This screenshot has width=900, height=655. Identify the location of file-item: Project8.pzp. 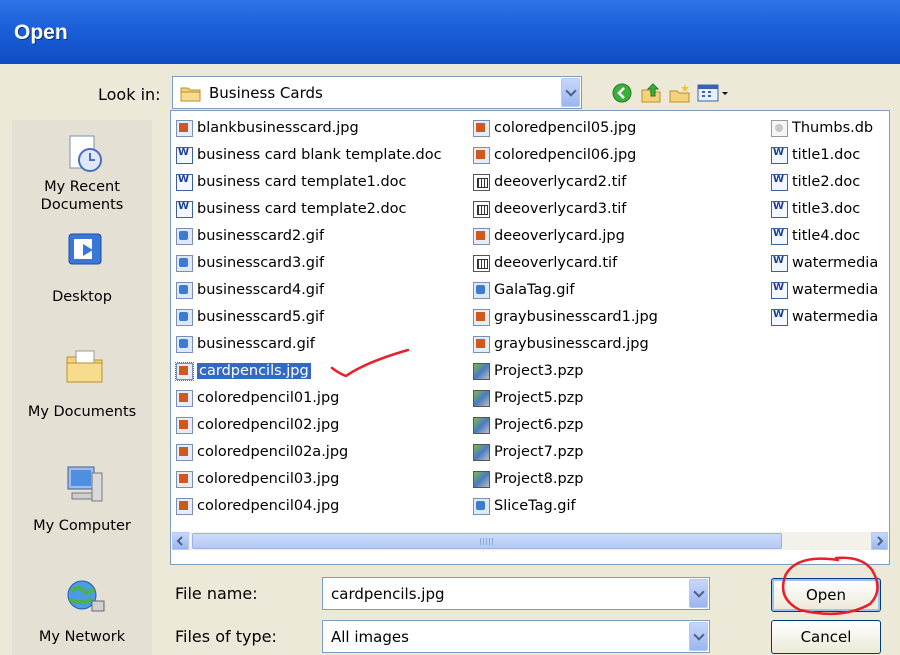
(528, 479).